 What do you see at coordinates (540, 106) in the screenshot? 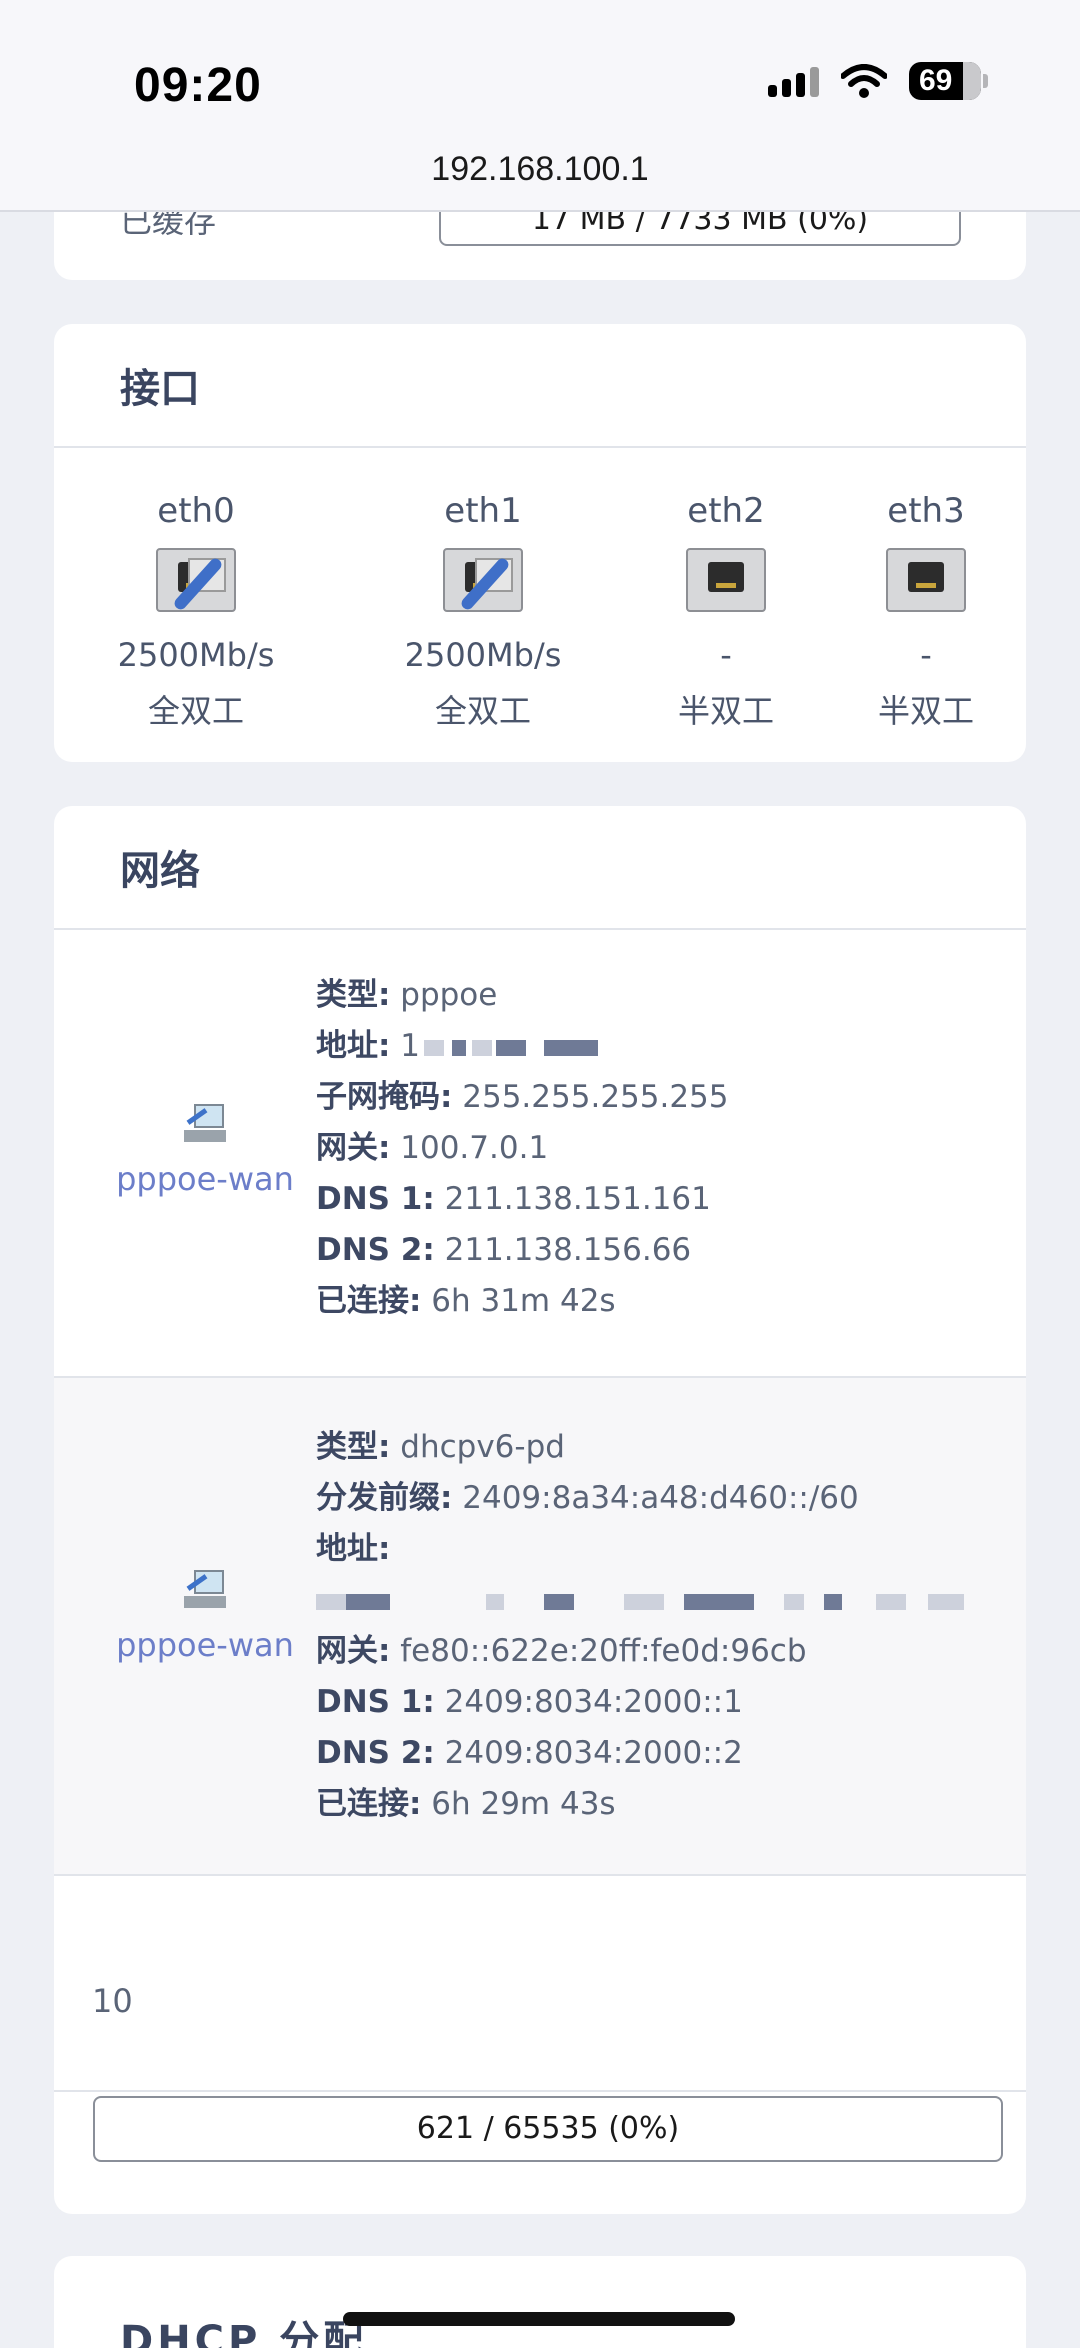
I see `browser-top-bar: 09:20 69 192.168.100.1` at bounding box center [540, 106].